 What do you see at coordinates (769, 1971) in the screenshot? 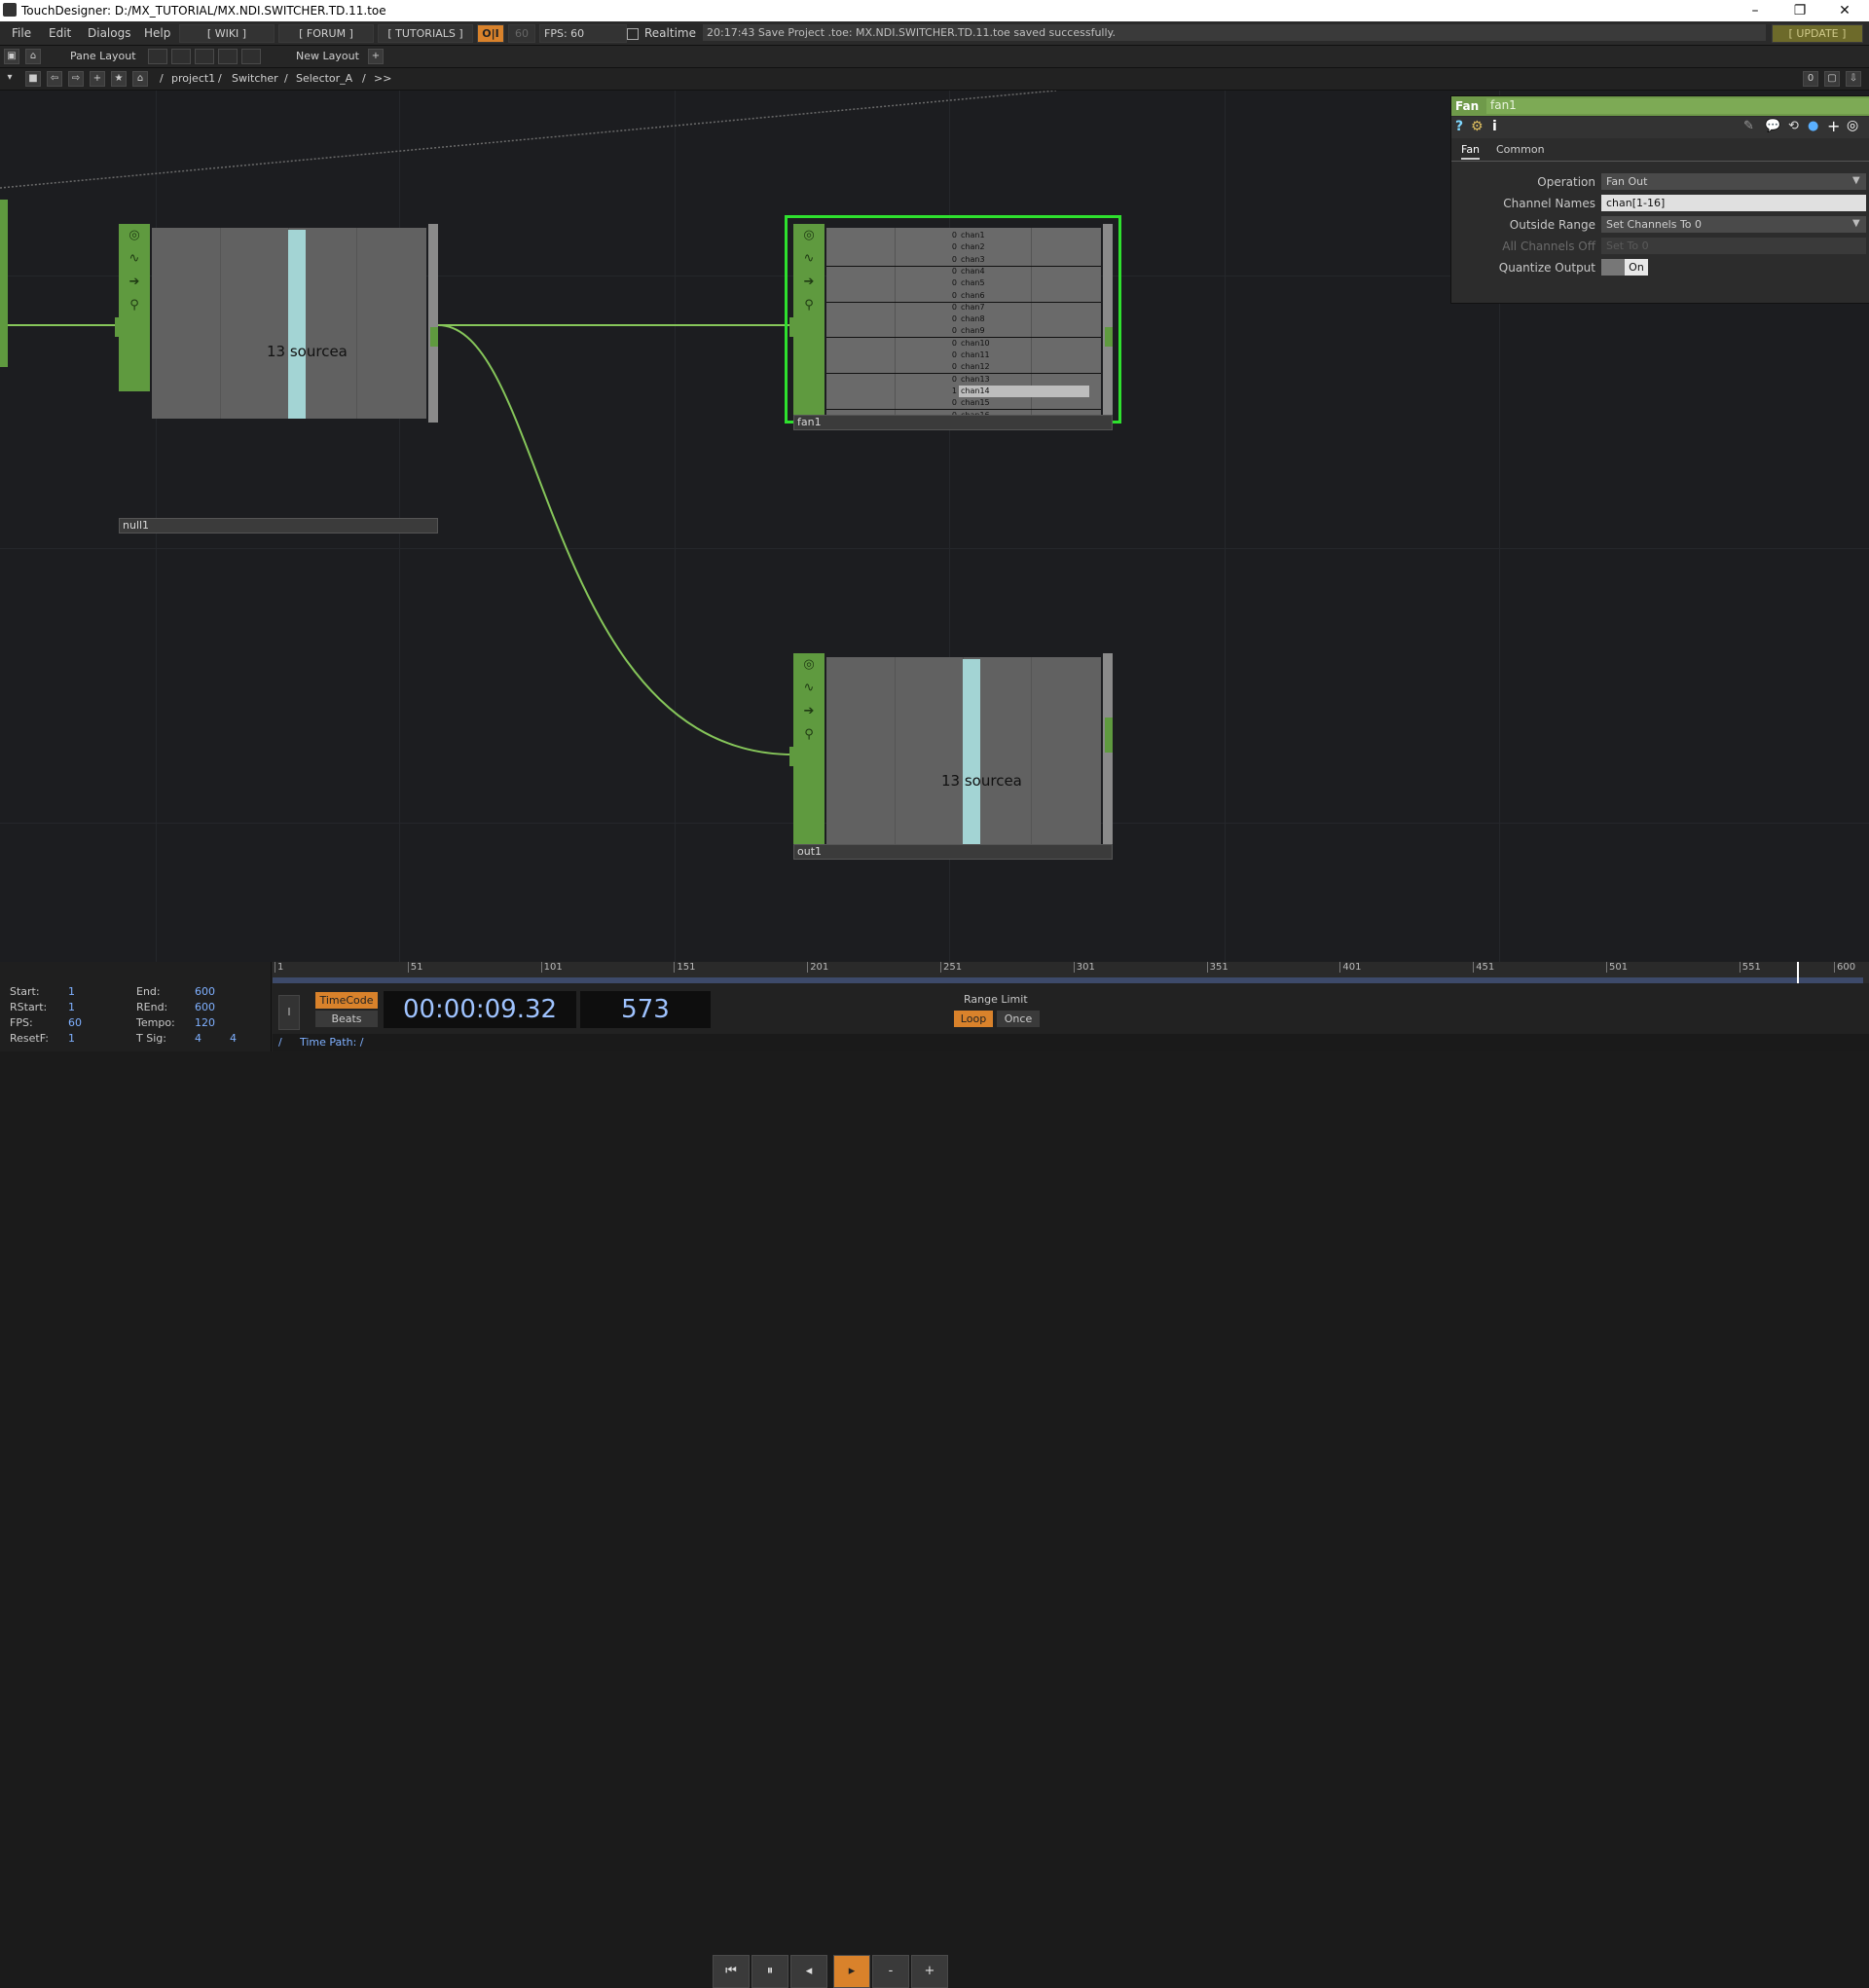
I see `pause-button: ⏸` at bounding box center [769, 1971].